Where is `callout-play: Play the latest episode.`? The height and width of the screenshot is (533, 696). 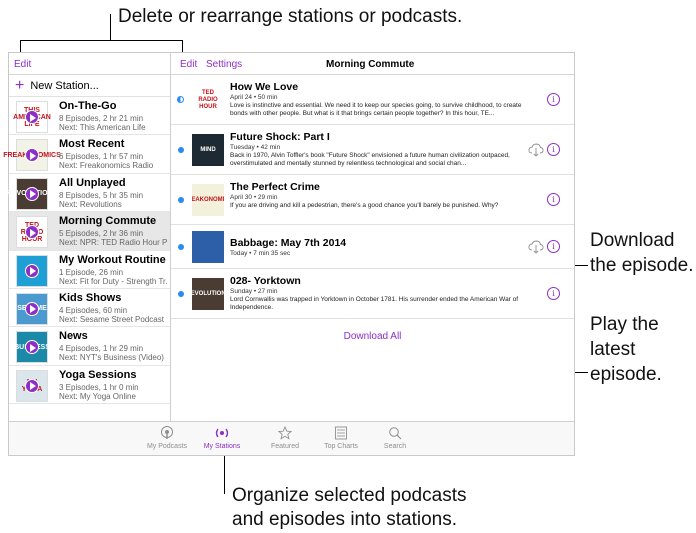 callout-play: Play the latest episode. is located at coordinates (626, 349).